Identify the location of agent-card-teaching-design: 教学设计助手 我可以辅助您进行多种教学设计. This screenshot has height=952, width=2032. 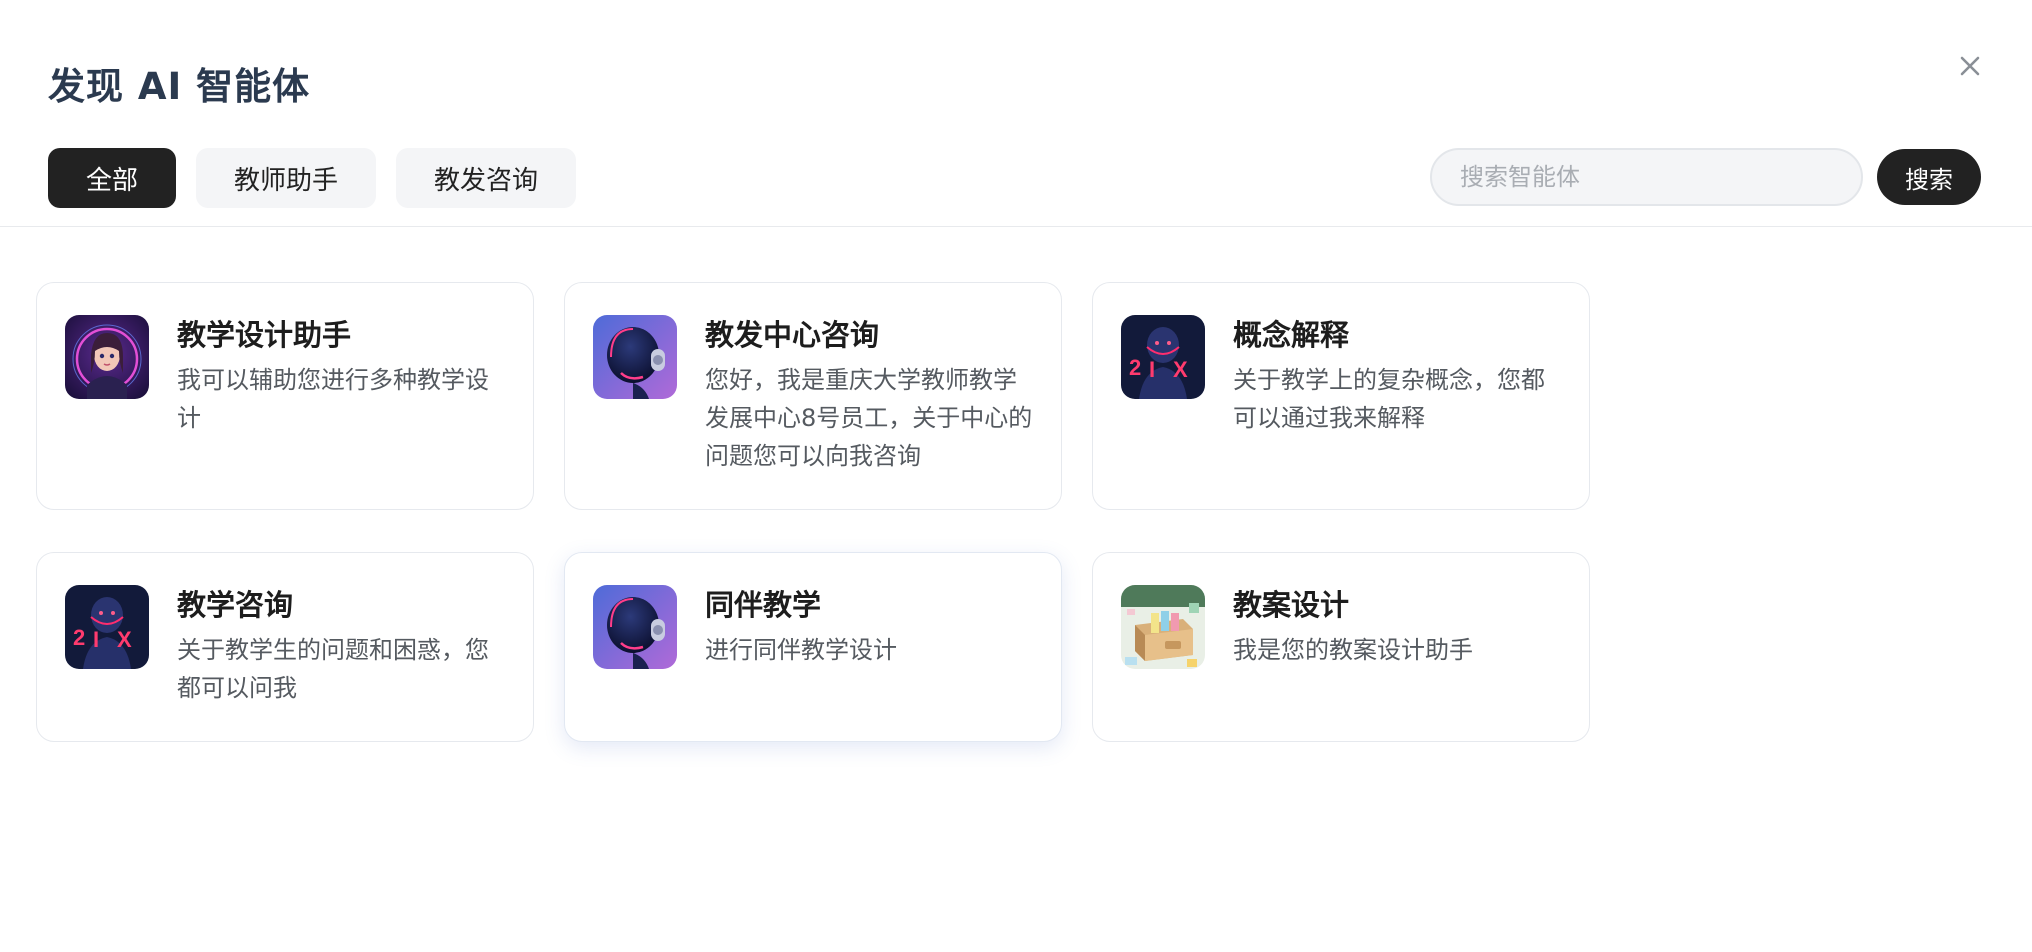
(285, 396).